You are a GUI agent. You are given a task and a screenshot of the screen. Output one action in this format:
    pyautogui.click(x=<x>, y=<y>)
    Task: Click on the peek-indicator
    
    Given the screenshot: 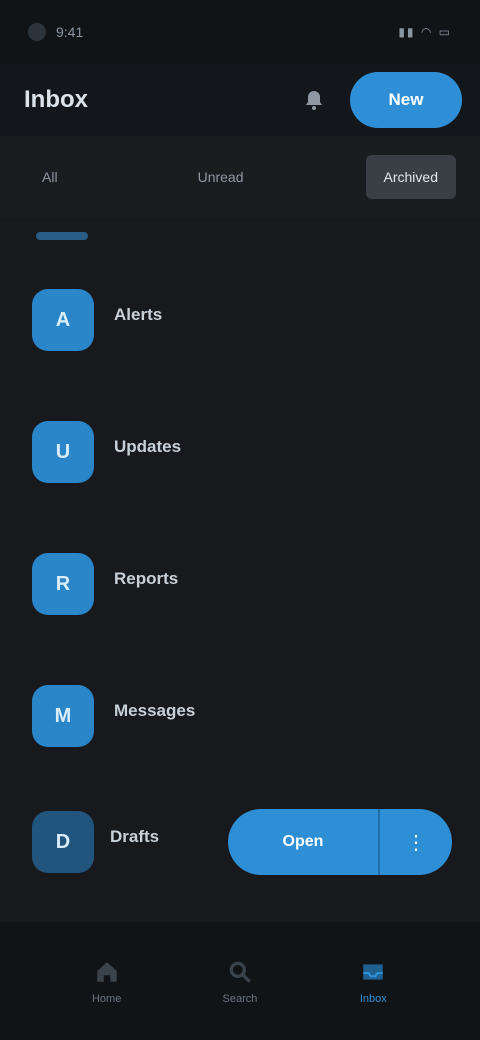 What is the action you would take?
    pyautogui.click(x=62, y=236)
    